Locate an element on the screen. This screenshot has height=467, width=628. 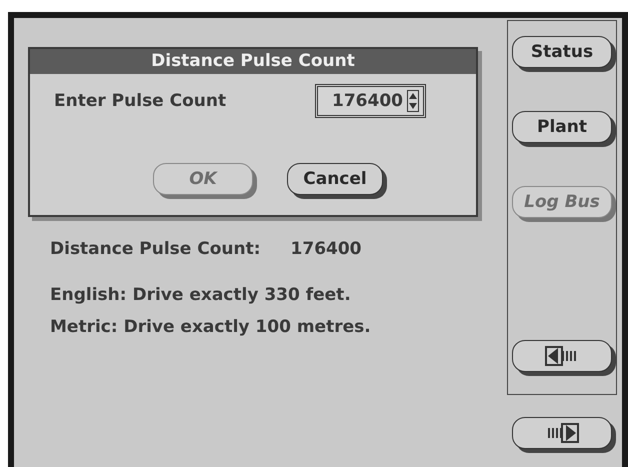
pulse-count-spinner: 176400 is located at coordinates (370, 101).